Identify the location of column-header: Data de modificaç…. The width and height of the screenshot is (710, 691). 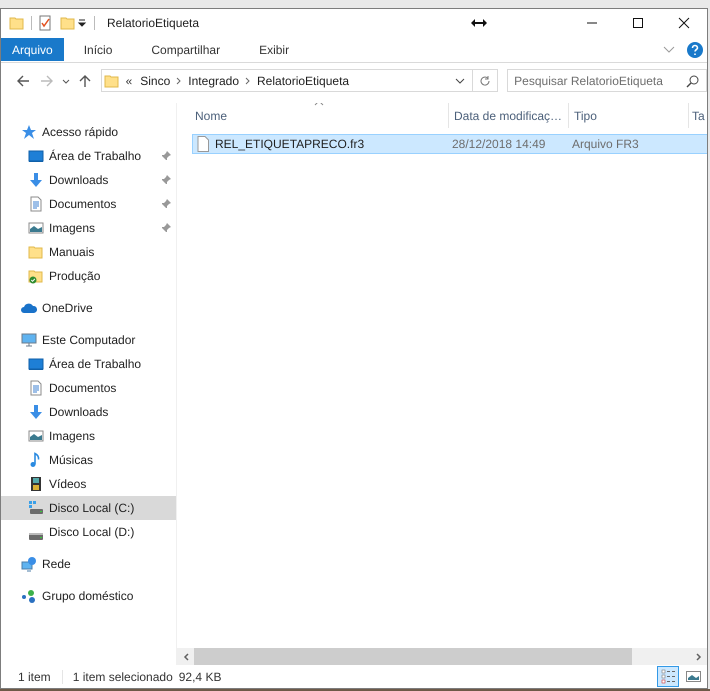
(509, 115).